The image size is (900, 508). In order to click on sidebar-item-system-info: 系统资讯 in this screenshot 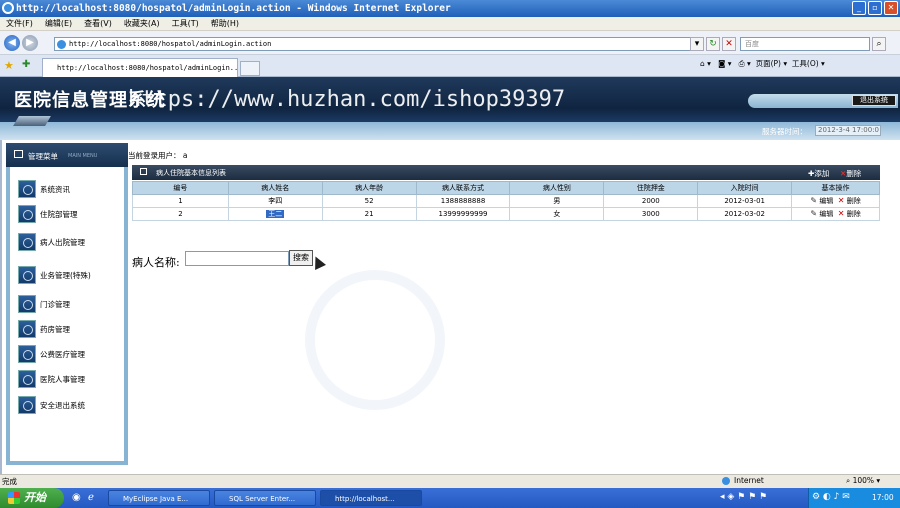, I will do `click(44, 190)`.